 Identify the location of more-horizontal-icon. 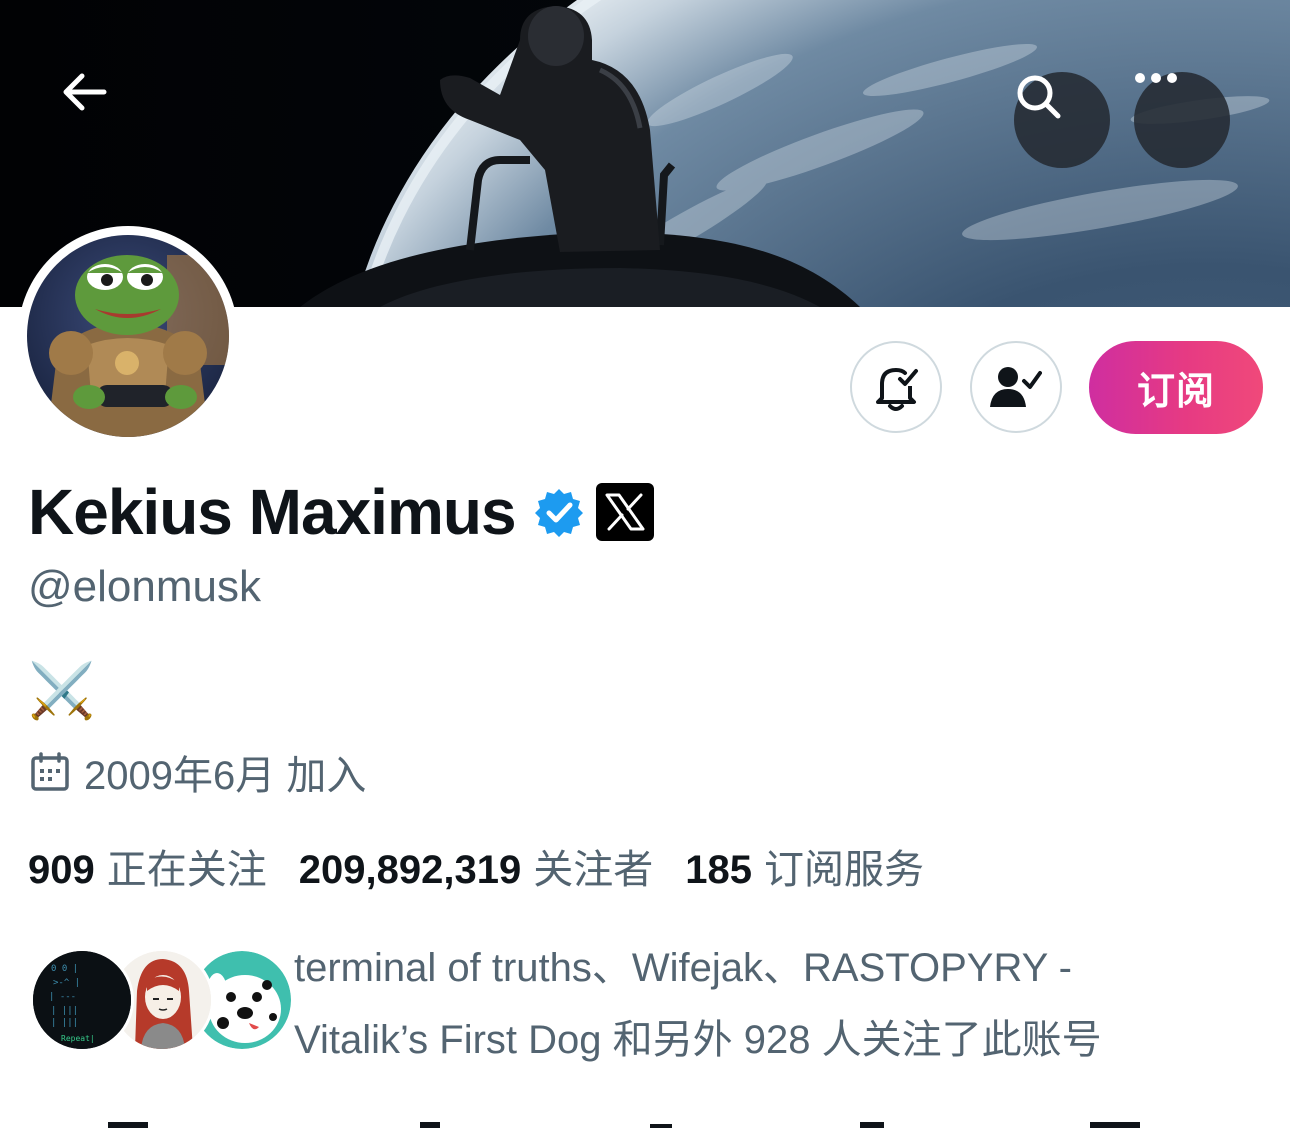
(1156, 78).